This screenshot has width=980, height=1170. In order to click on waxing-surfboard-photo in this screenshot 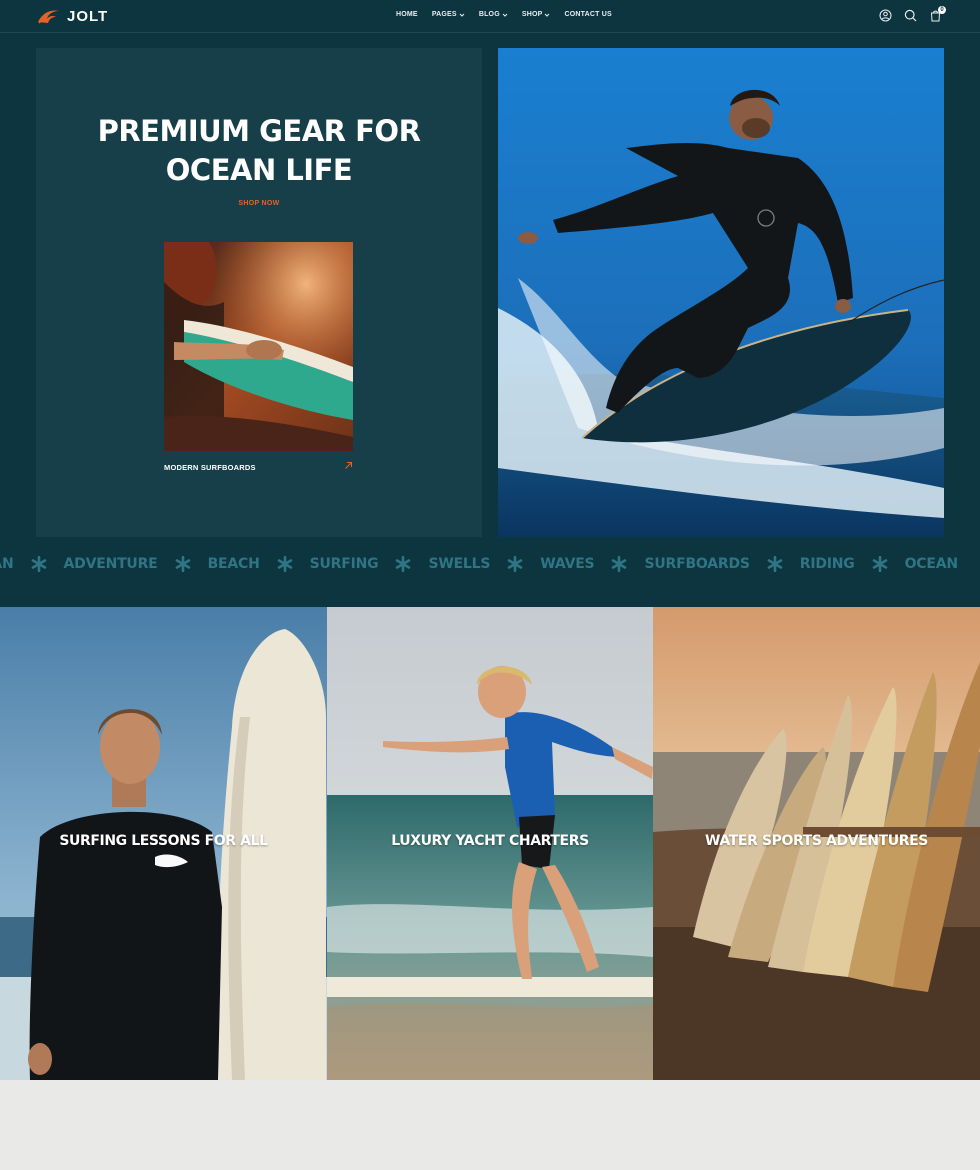, I will do `click(258, 346)`.